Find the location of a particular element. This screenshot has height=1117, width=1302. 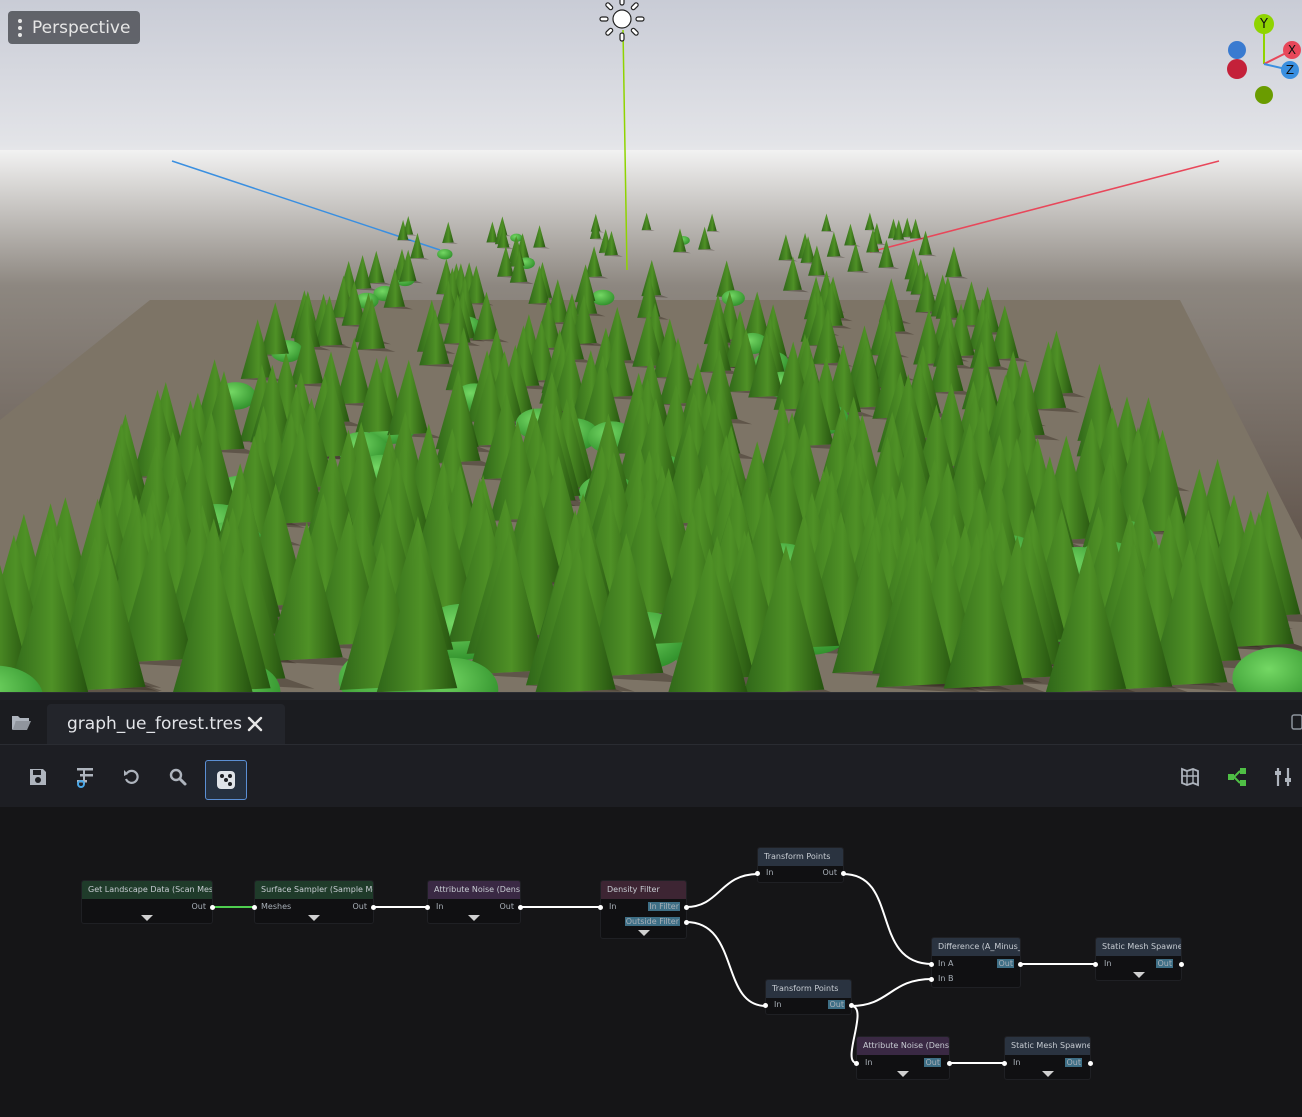

output-port-label: Outside Filter is located at coordinates (652, 921).